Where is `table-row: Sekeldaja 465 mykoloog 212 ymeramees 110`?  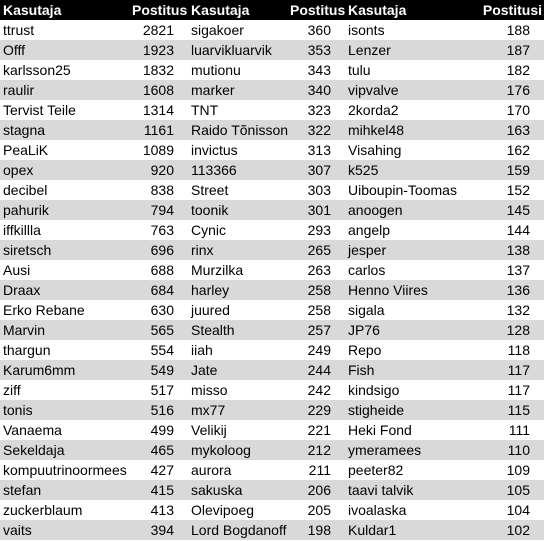
table-row: Sekeldaja 465 mykoloog 212 ymeramees 110 is located at coordinates (272, 450).